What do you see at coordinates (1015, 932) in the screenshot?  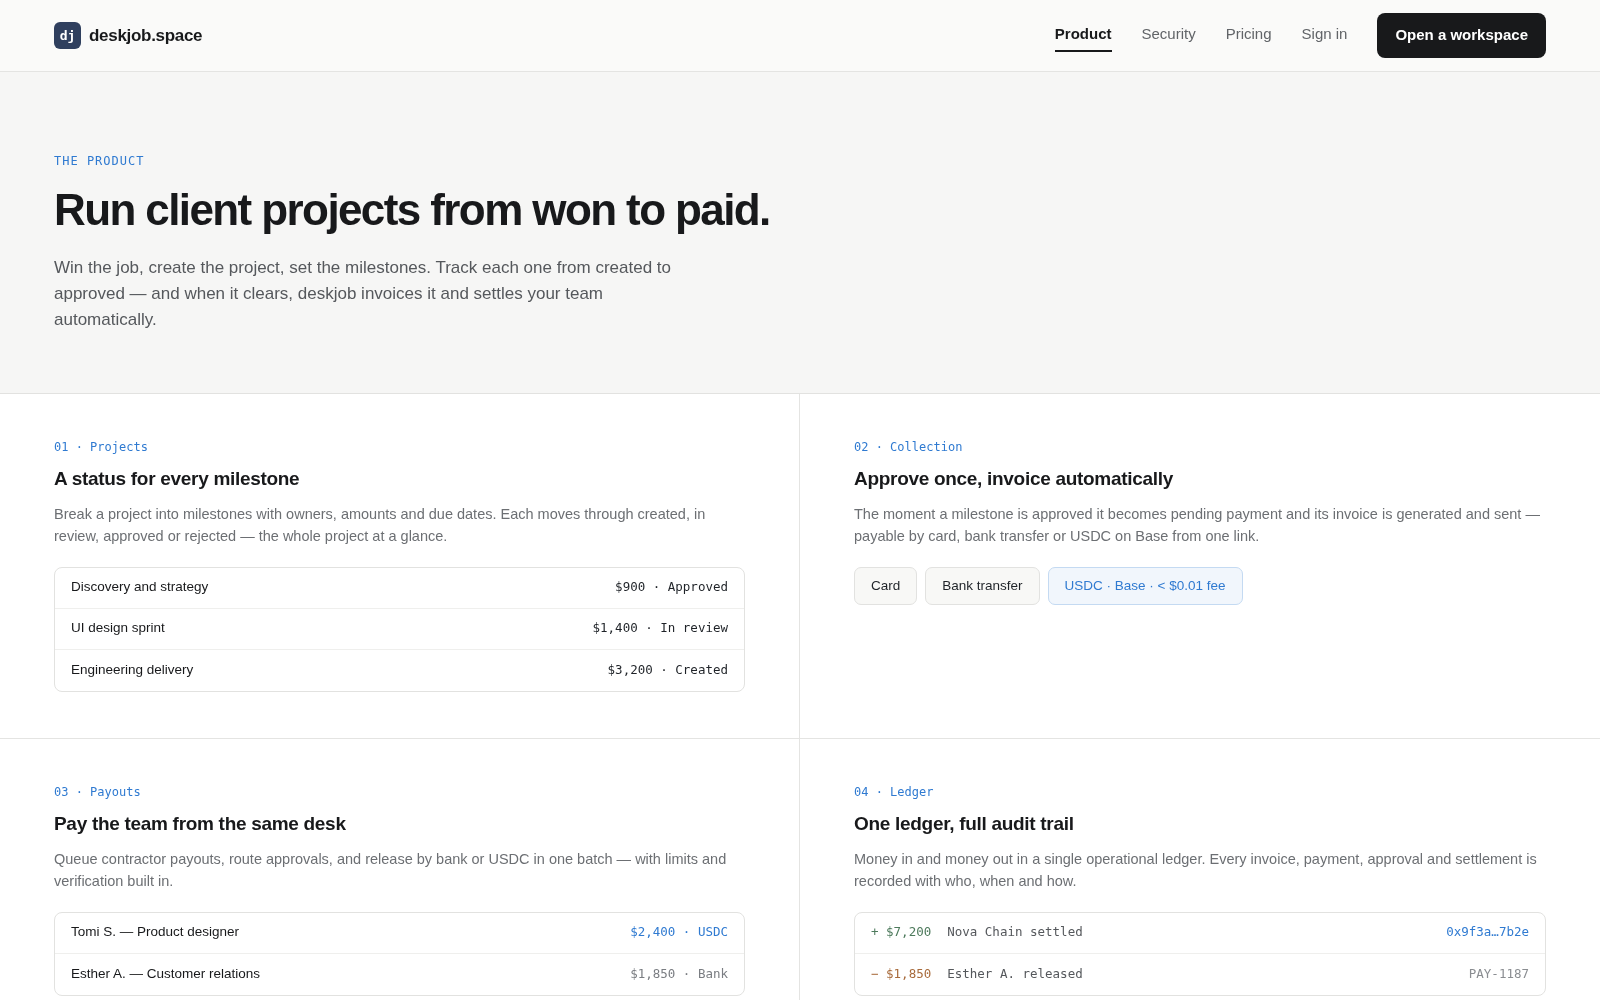 I see `ledger-description: Nova Chain settled` at bounding box center [1015, 932].